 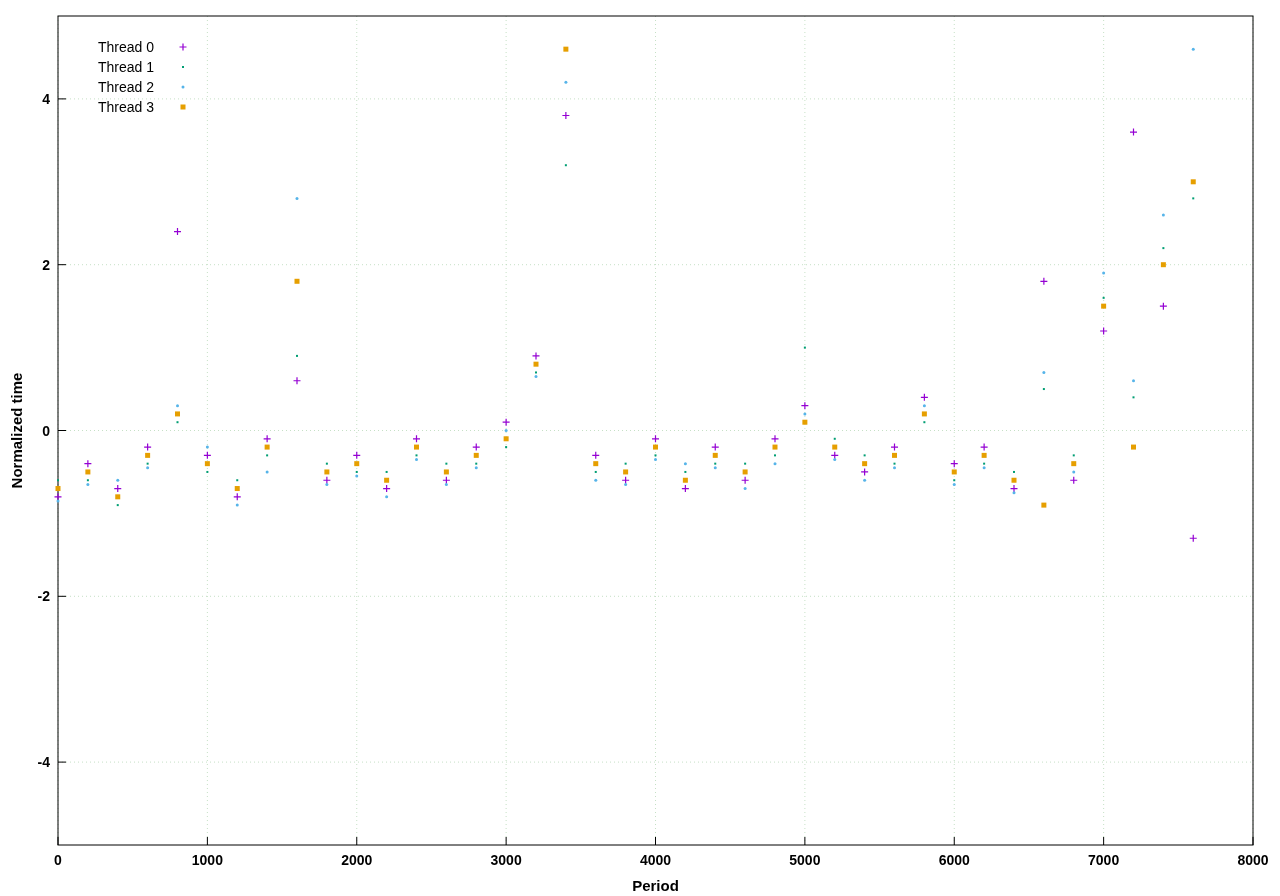 What do you see at coordinates (16, 430) in the screenshot?
I see `y-axis-title: Normalized time` at bounding box center [16, 430].